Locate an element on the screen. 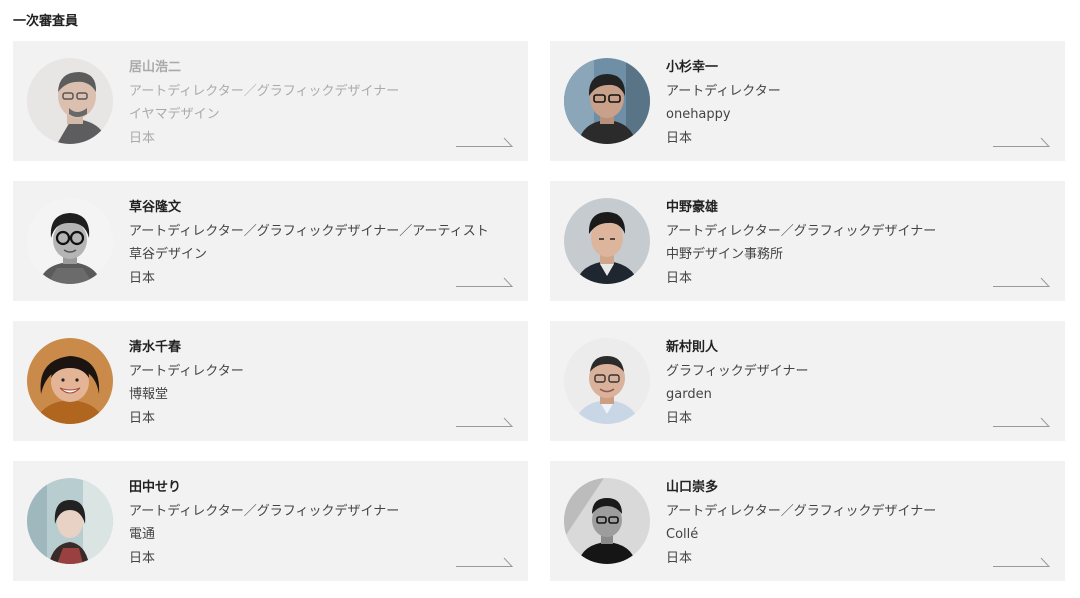 The width and height of the screenshot is (1080, 598). juror-company: 草谷デザイン is located at coordinates (168, 254).